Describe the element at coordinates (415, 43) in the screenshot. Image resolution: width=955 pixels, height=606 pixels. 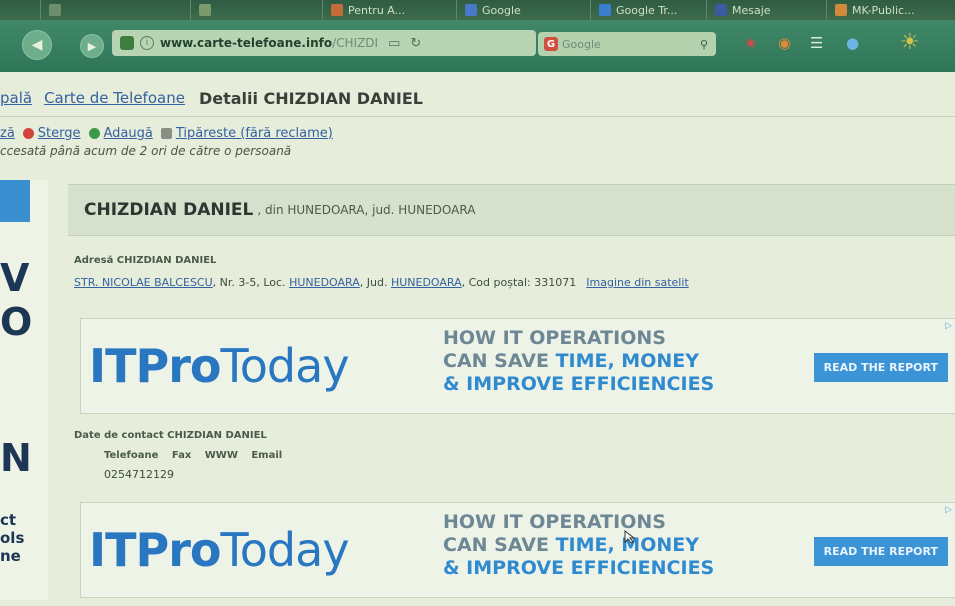
I see `reload-icon: ↻` at that location.